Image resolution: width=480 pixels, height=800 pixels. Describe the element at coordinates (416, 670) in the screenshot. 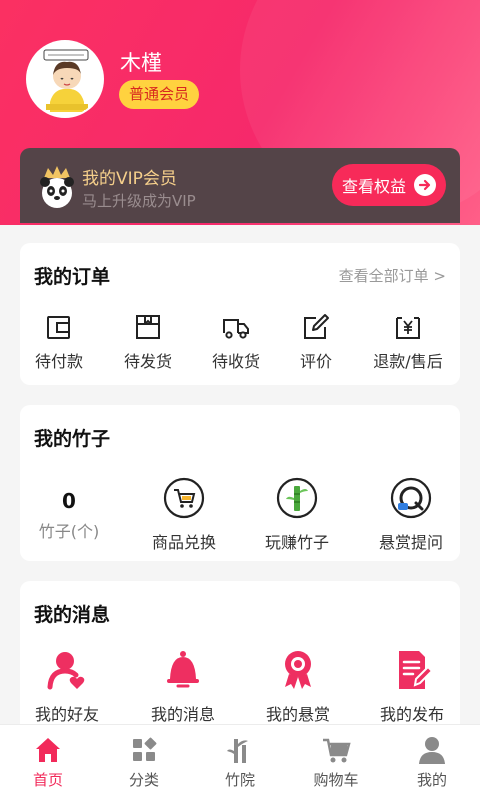

I see `publish-icon` at that location.